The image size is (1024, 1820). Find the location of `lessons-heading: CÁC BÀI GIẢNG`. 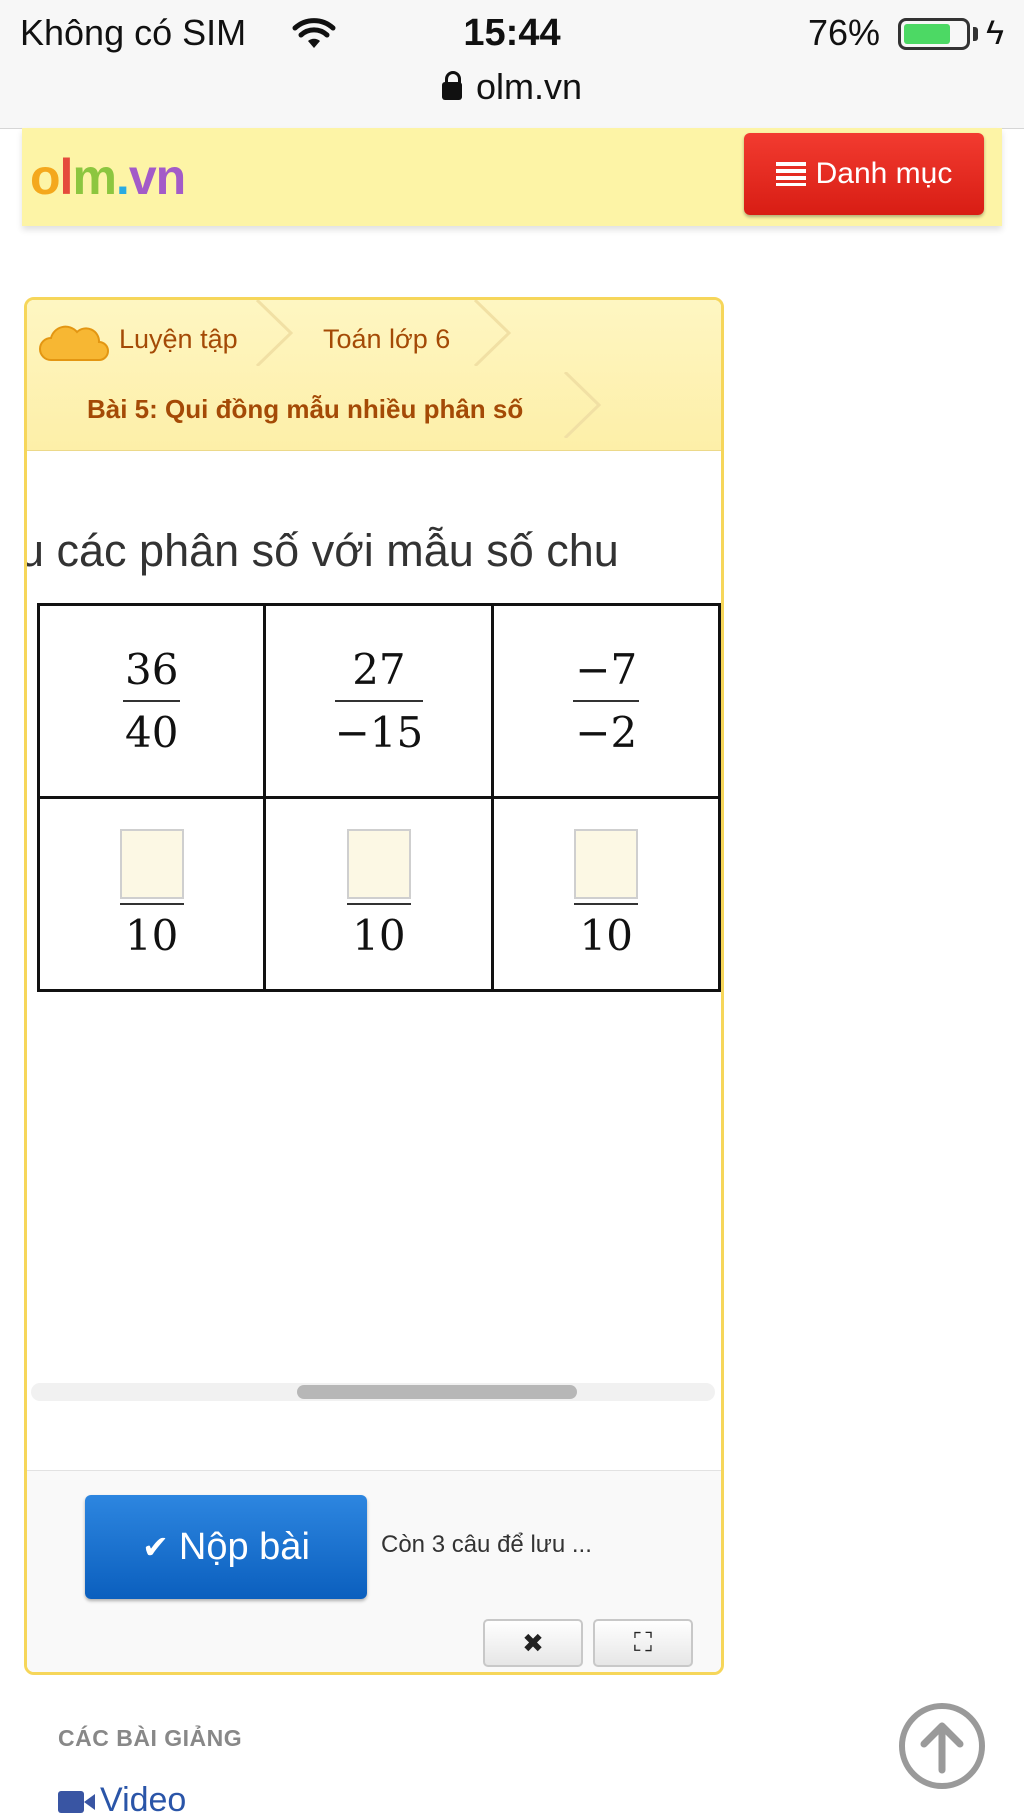

lessons-heading: CÁC BÀI GIẢNG is located at coordinates (150, 1738).